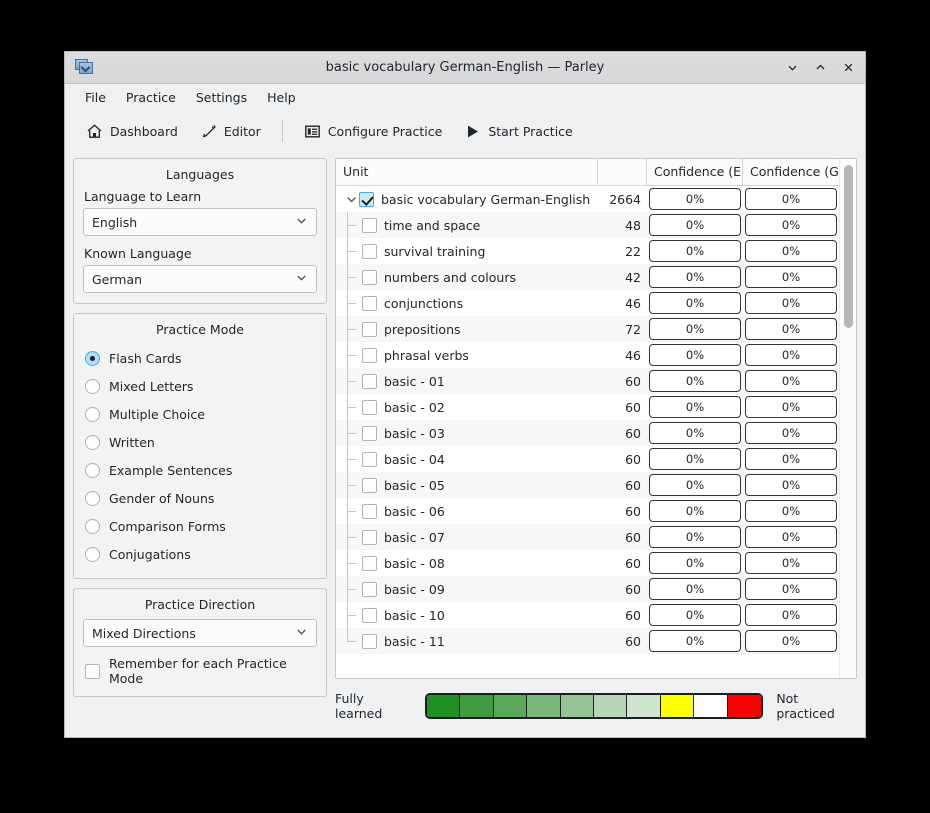 Image resolution: width=930 pixels, height=813 pixels. What do you see at coordinates (695, 172) in the screenshot?
I see `column-header-confidence-e: Confidence (E` at bounding box center [695, 172].